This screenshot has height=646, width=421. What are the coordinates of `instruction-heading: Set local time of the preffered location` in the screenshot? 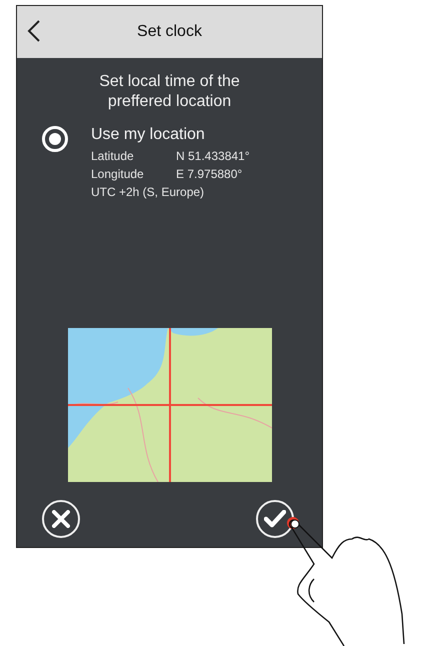 It's located at (169, 92).